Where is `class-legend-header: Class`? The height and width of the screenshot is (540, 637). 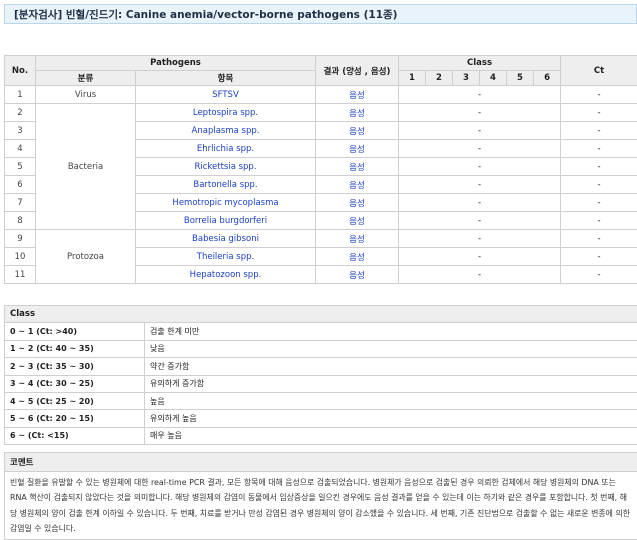 class-legend-header: Class is located at coordinates (320, 314).